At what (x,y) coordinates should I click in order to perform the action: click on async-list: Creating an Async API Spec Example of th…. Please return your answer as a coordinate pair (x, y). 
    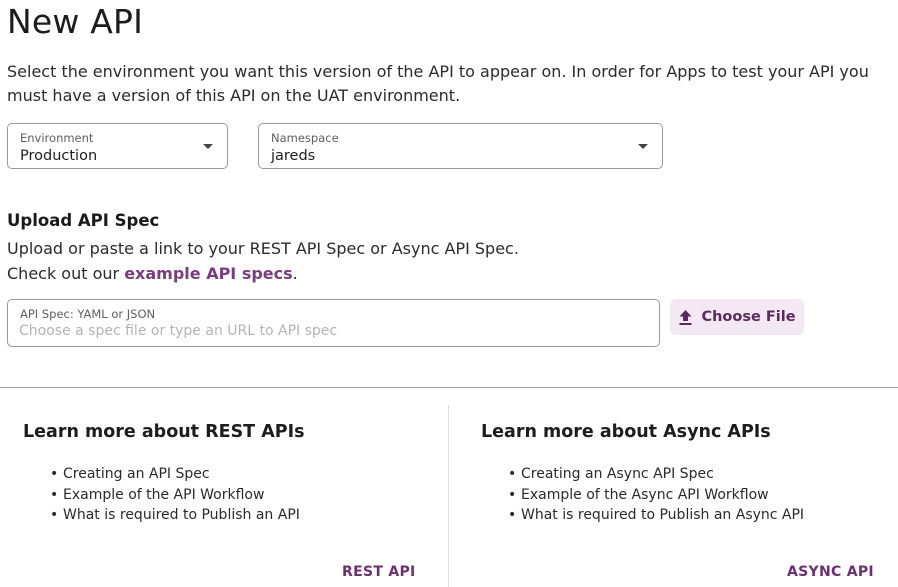
    Looking at the image, I should click on (656, 495).